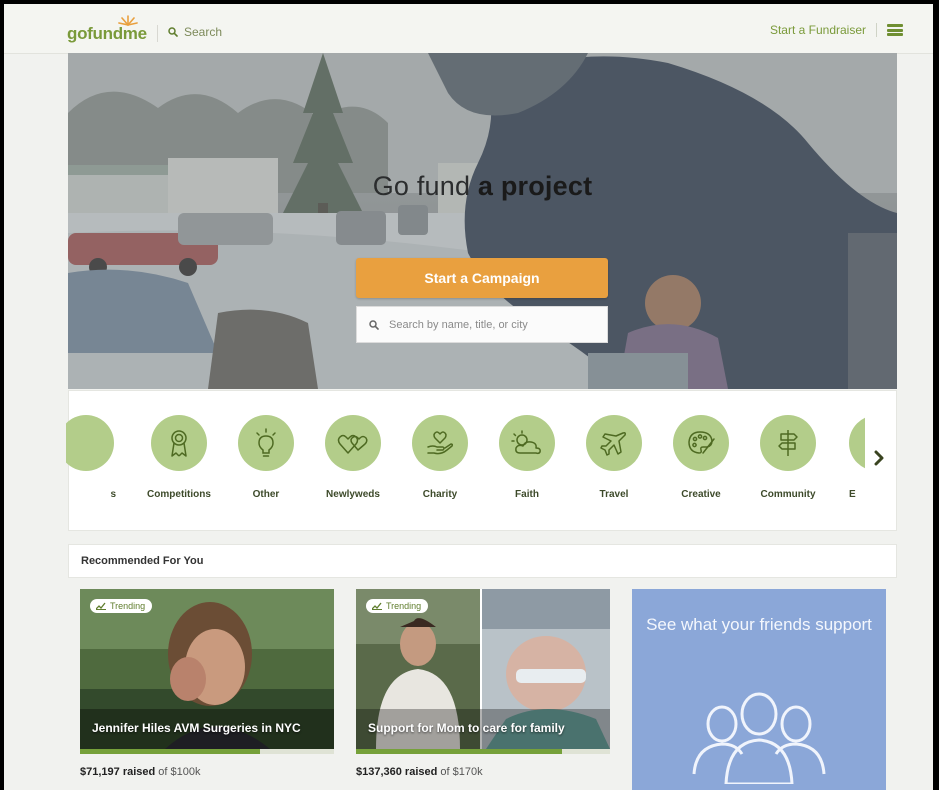 Image resolution: width=939 pixels, height=790 pixels. Describe the element at coordinates (440, 494) in the screenshot. I see `category-label: Charity` at that location.